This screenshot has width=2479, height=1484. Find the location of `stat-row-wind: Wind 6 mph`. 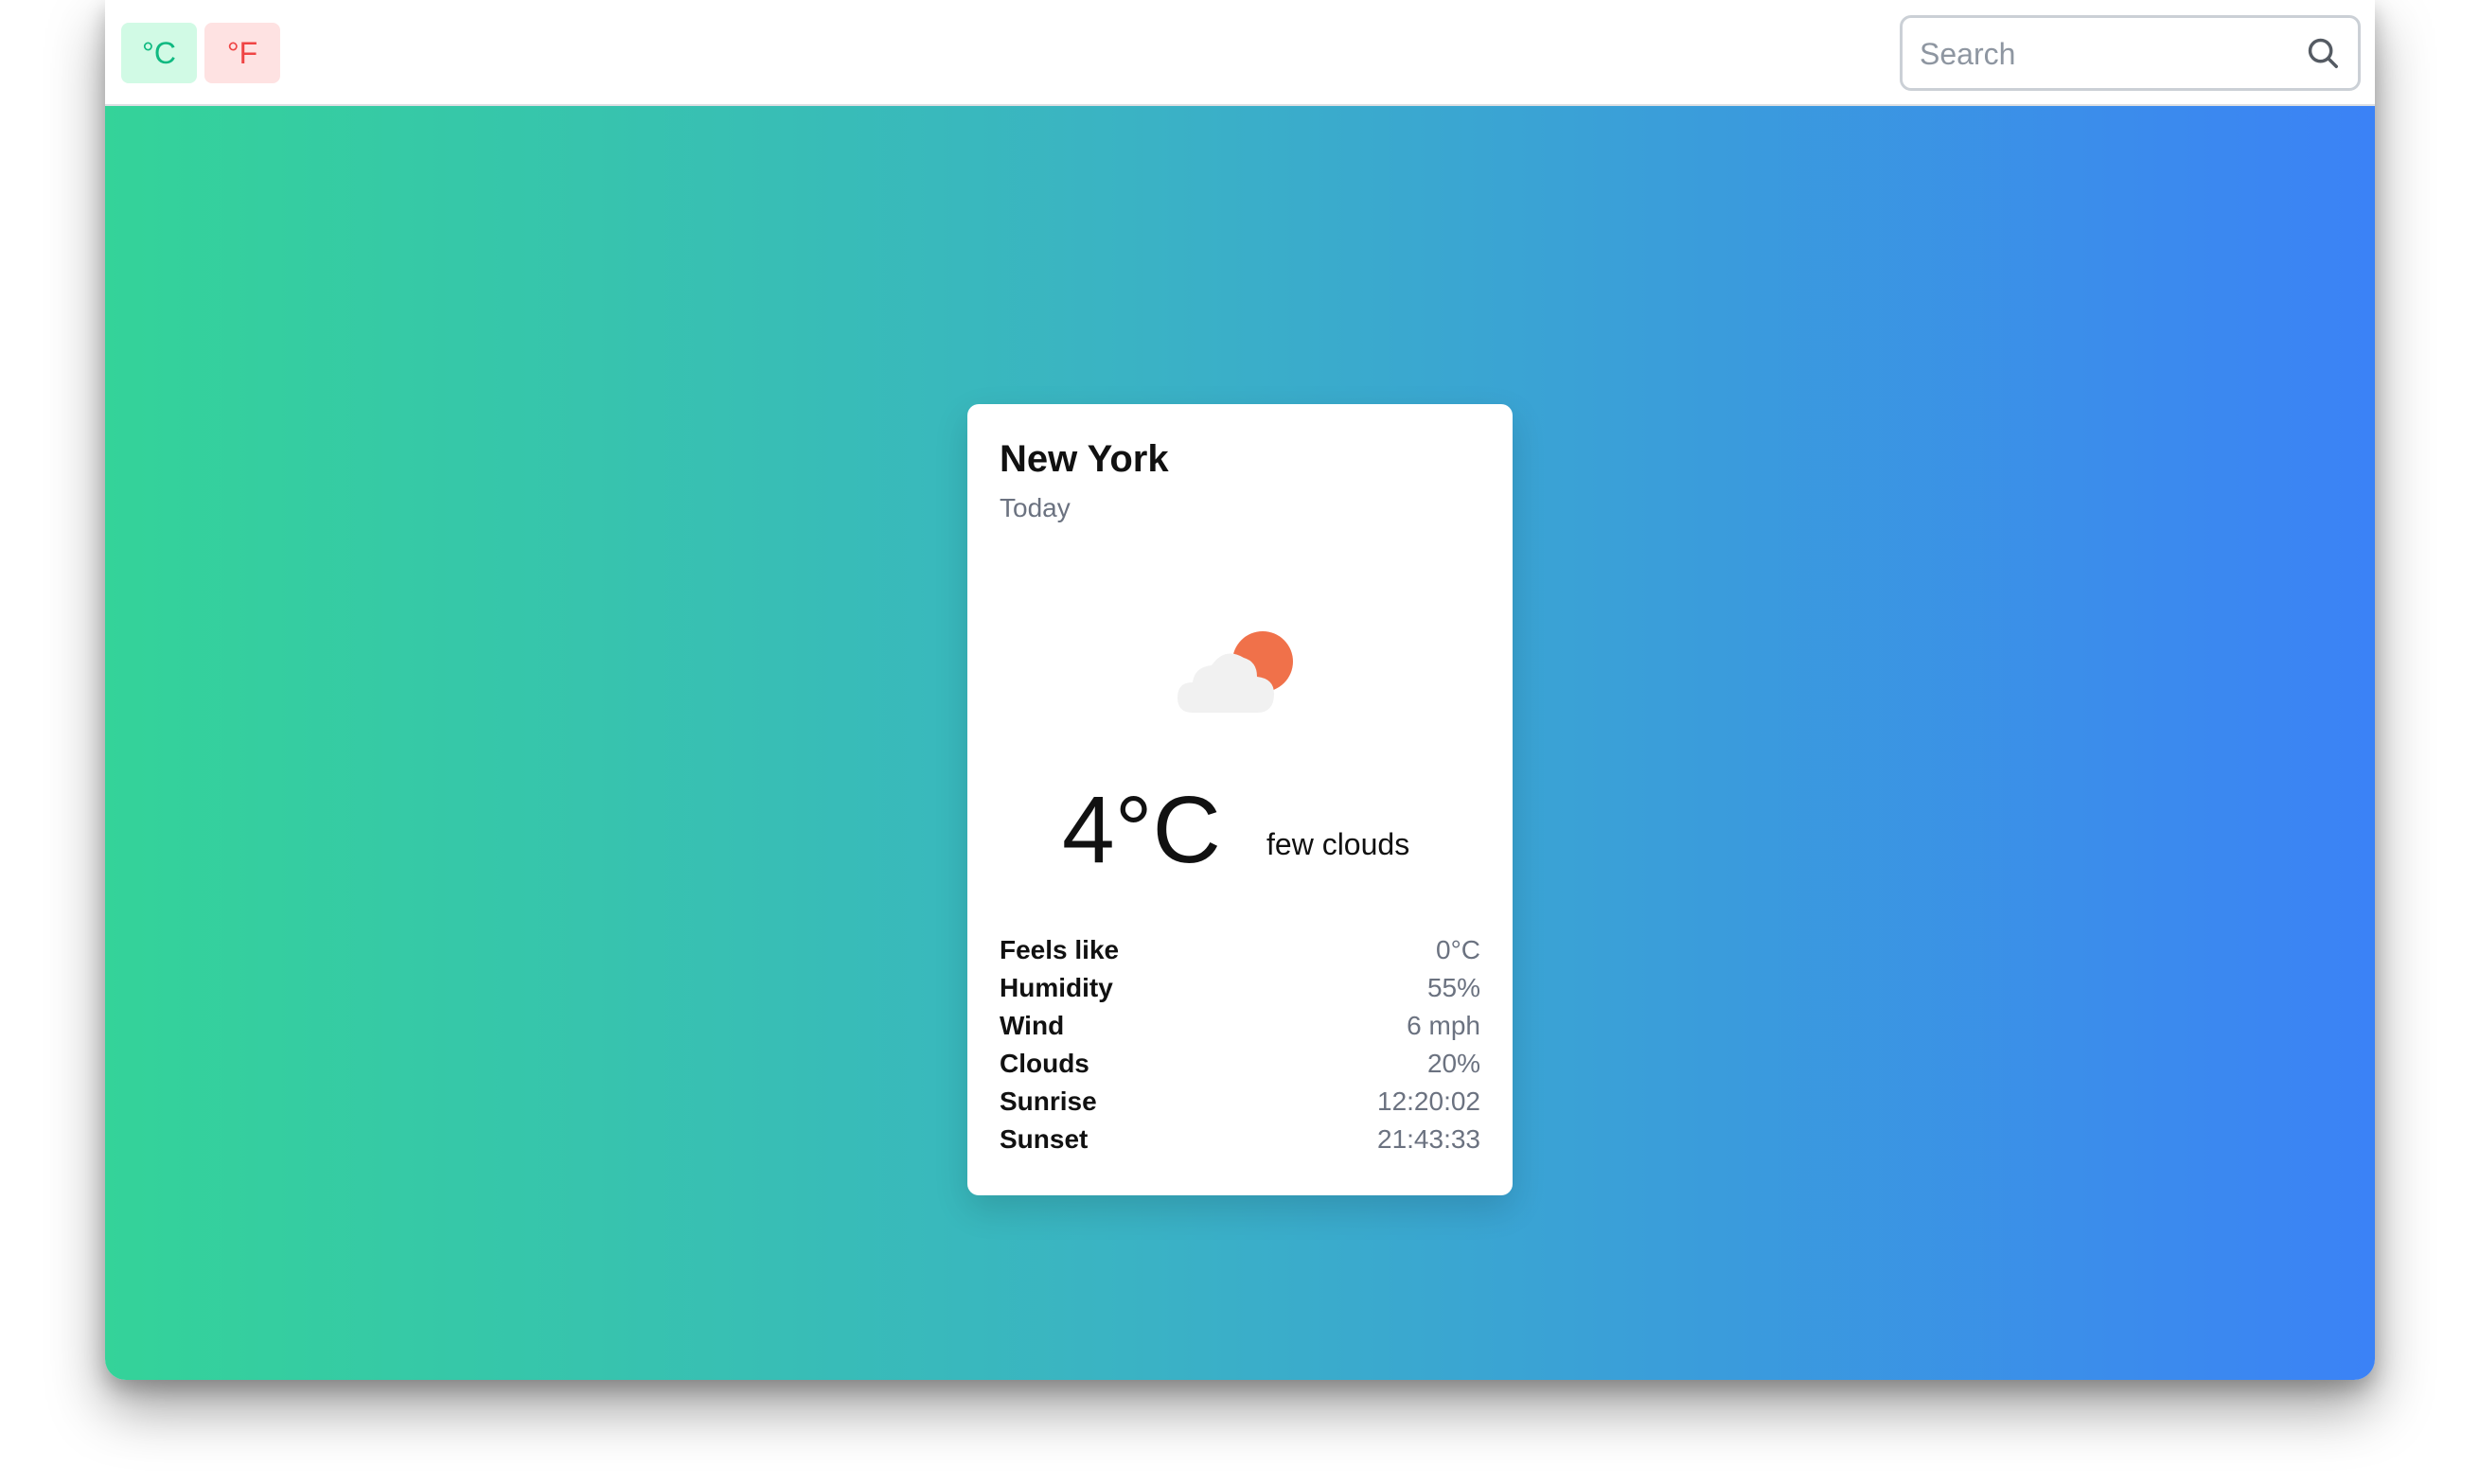

stat-row-wind: Wind 6 mph is located at coordinates (1240, 1026).